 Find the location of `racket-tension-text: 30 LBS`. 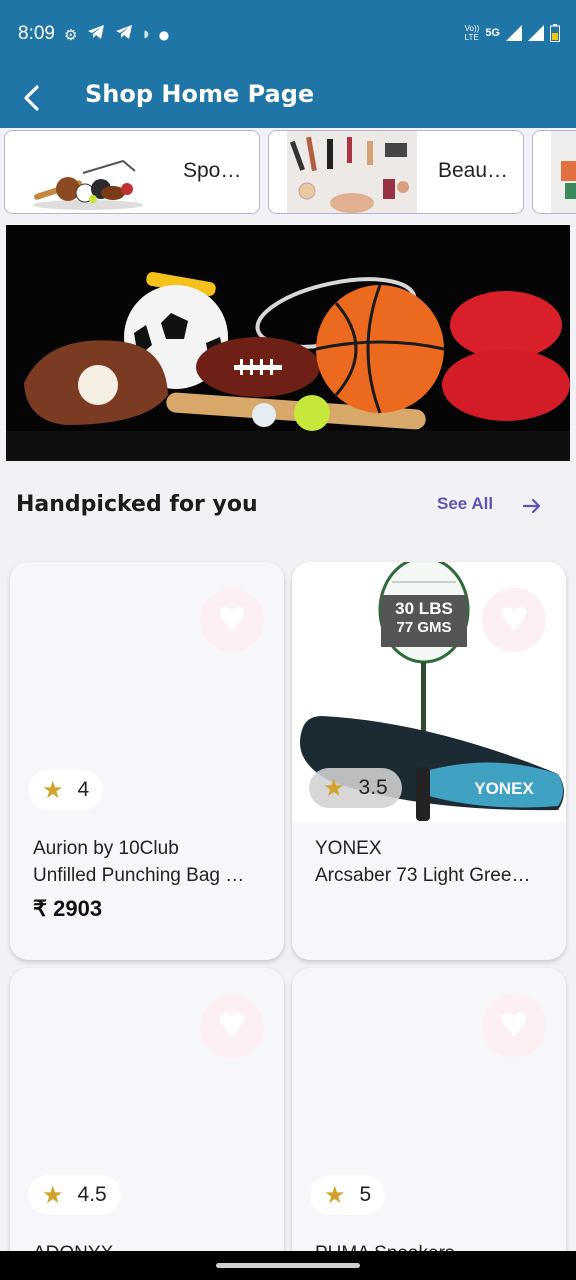

racket-tension-text: 30 LBS is located at coordinates (424, 608).